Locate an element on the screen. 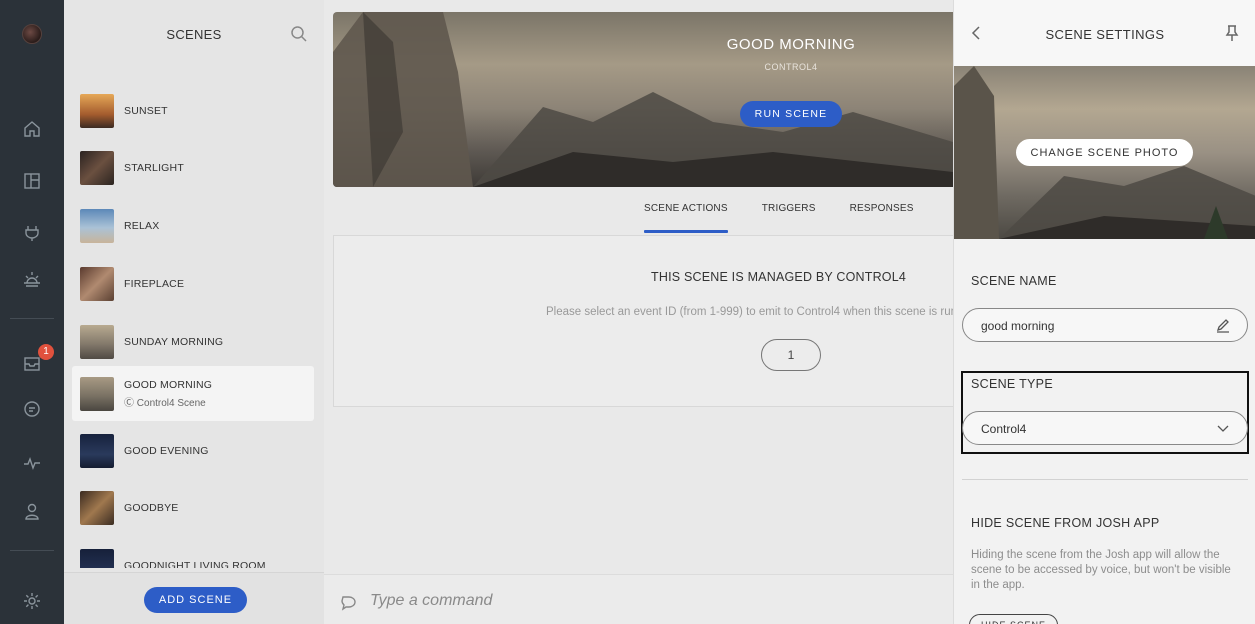 This screenshot has width=1255, height=624. chat-icon is located at coordinates (32, 409).